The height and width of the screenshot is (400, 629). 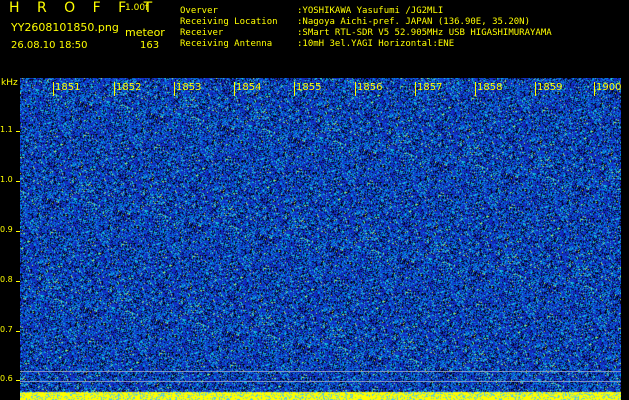 I want to click on y-axis: 1.1 1.0 0.9 0.8 0.7 0.6, so click(x=10, y=200).